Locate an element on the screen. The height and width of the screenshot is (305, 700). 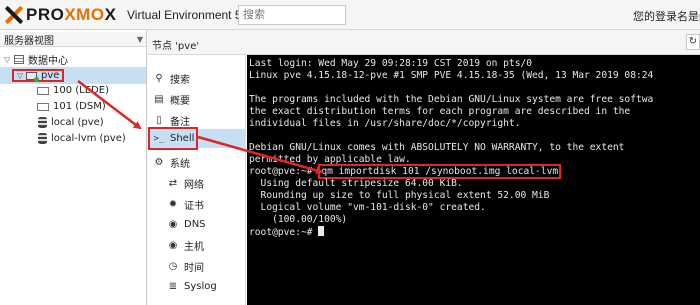
search-input is located at coordinates (292, 15).